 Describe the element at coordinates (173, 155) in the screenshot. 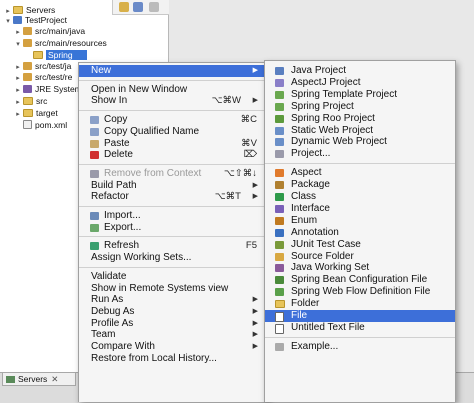

I see `menu-item-delete: Delete ⌦` at that location.